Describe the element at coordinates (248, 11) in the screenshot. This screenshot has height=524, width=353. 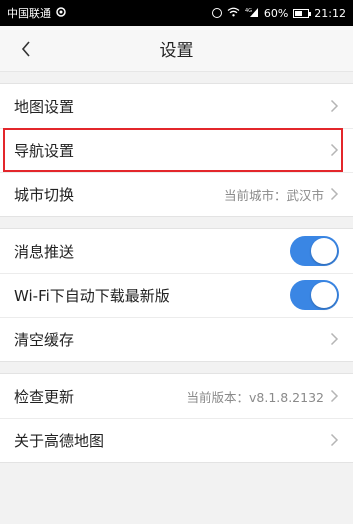
I see `signal-type-label: 4G` at that location.